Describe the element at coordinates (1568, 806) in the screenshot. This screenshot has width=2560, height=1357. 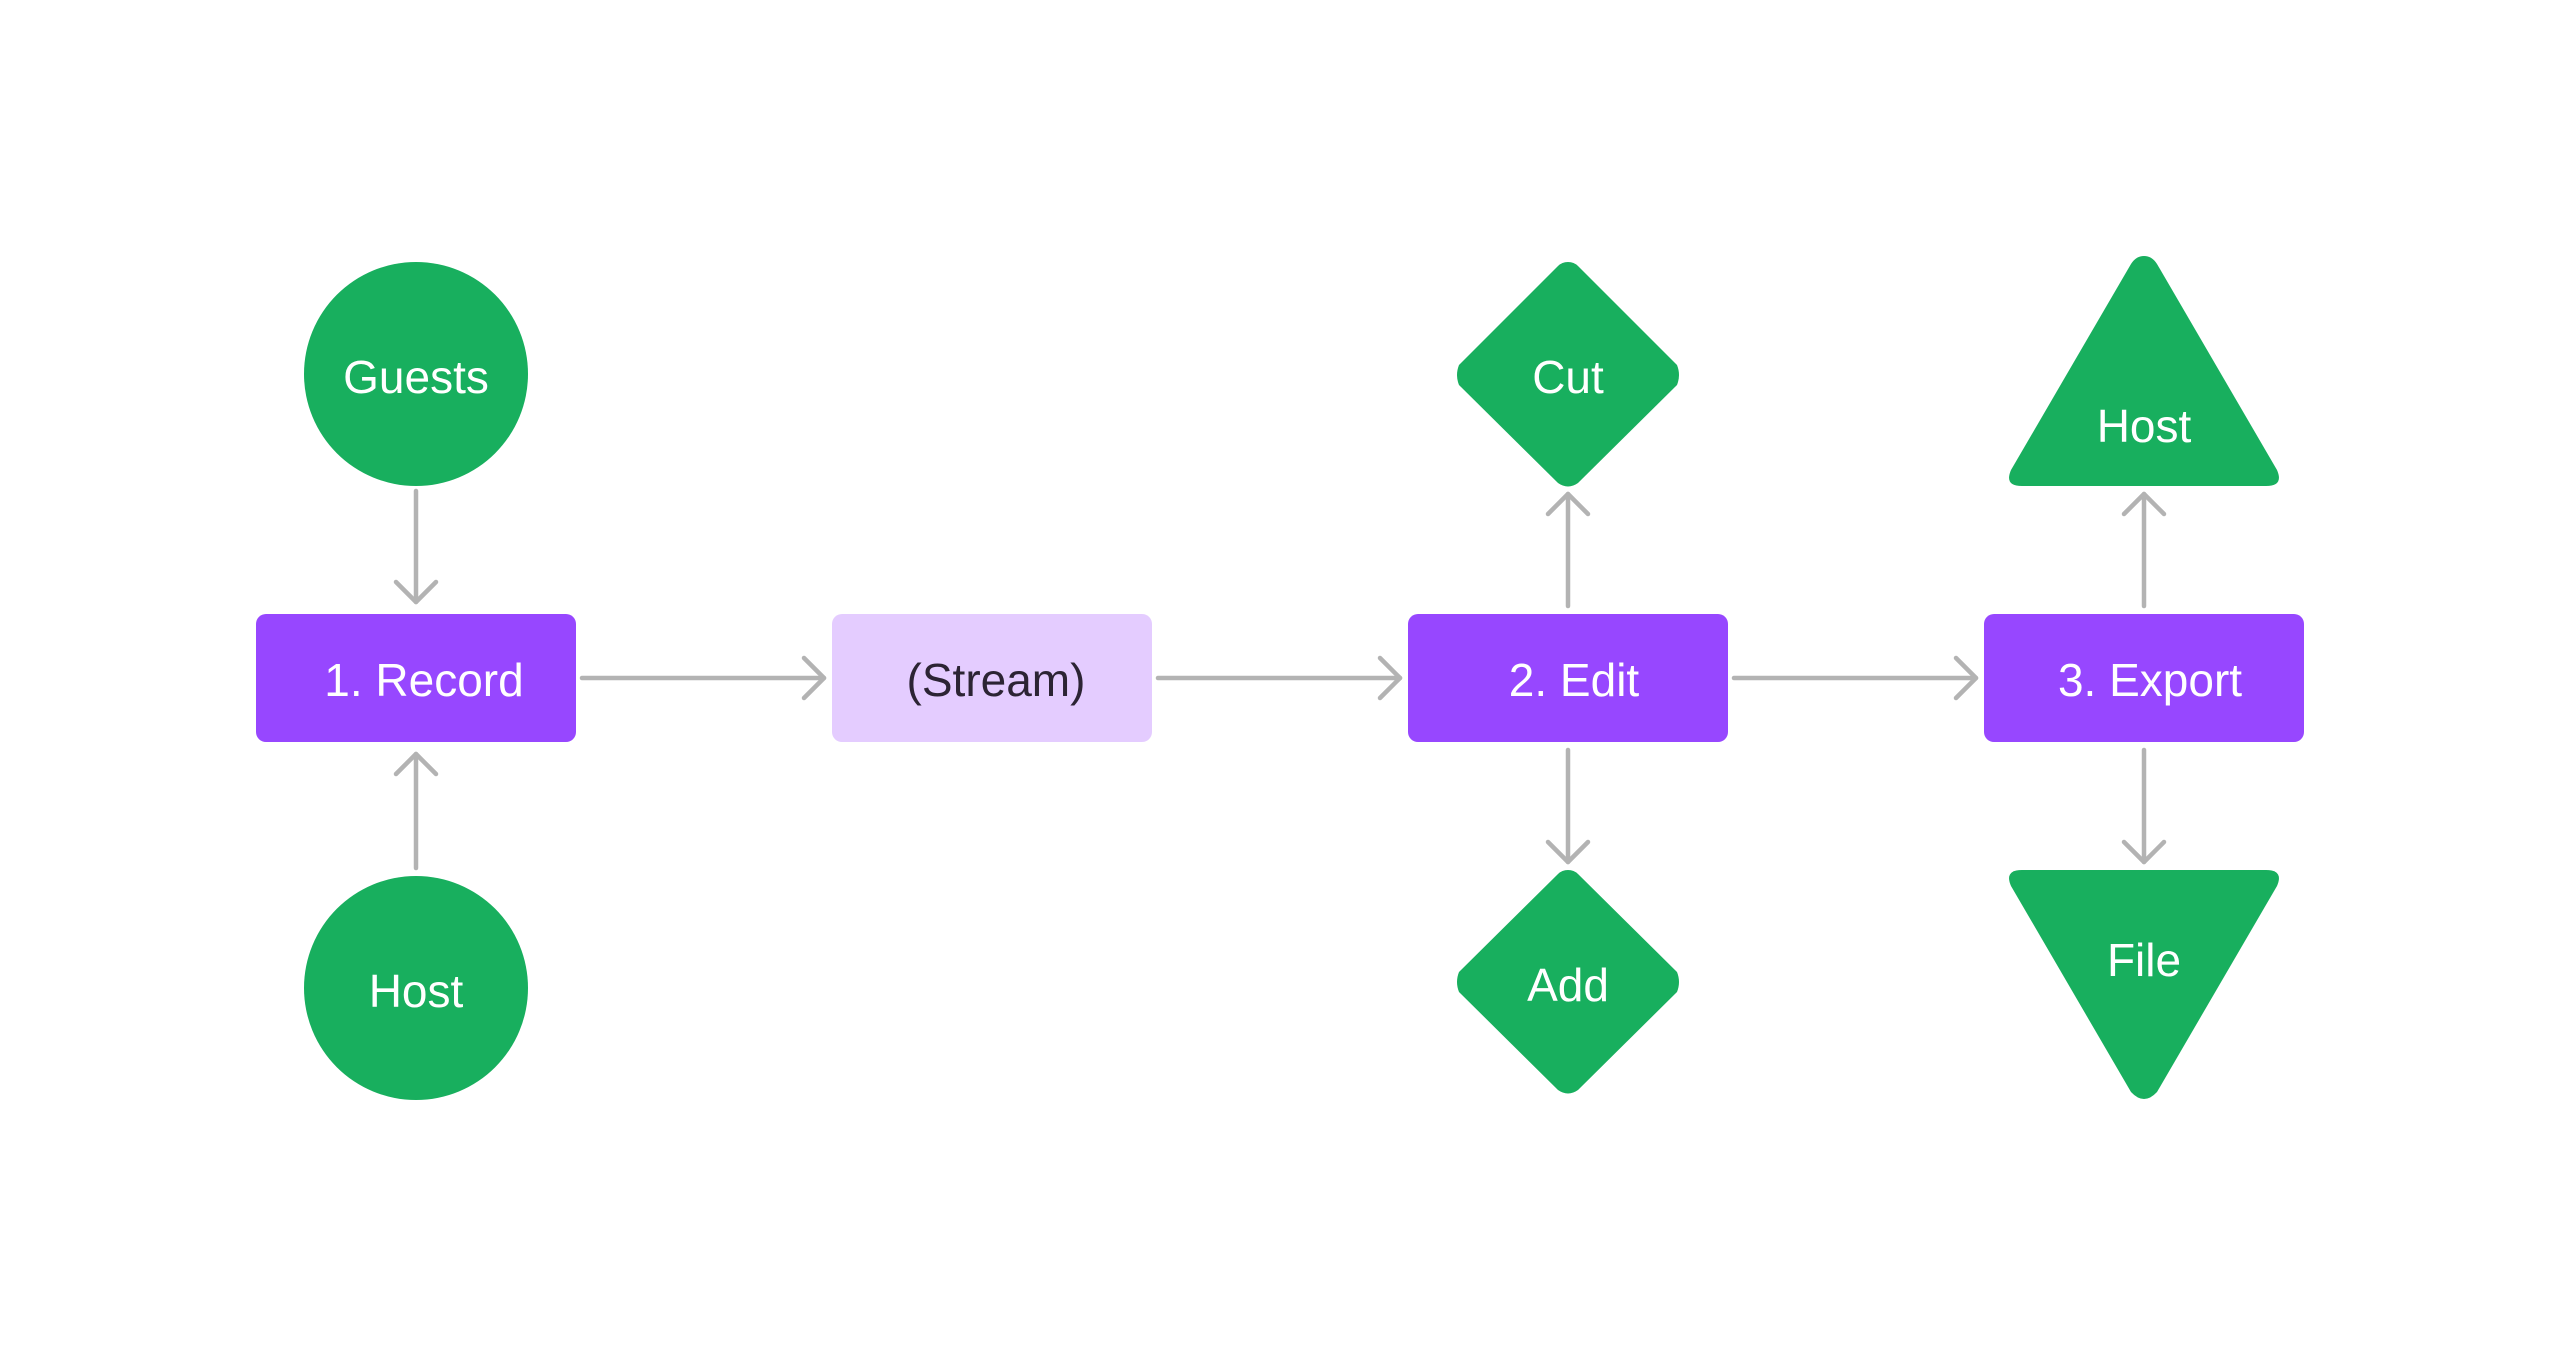
I see `edge-edit-to-add` at that location.